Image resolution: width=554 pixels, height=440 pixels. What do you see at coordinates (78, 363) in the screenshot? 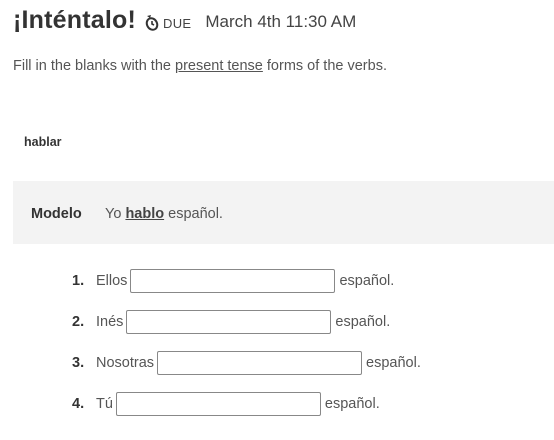
I see `item-number: 3.` at bounding box center [78, 363].